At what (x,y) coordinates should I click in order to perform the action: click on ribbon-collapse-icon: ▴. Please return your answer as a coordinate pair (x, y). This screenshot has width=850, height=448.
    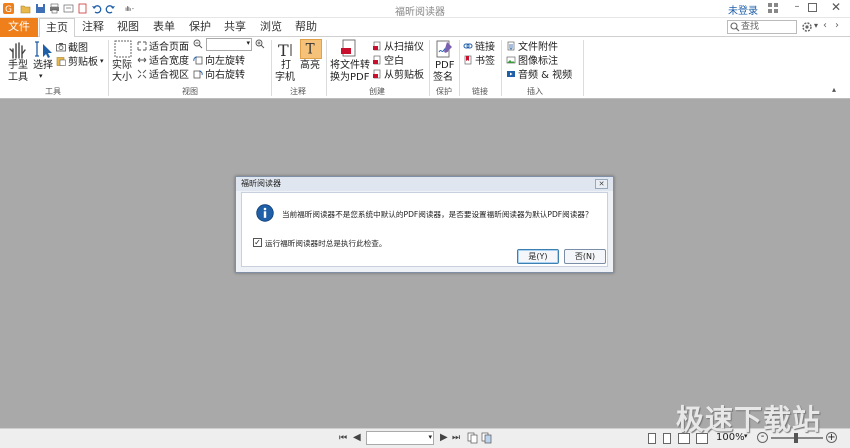
    Looking at the image, I should click on (834, 89).